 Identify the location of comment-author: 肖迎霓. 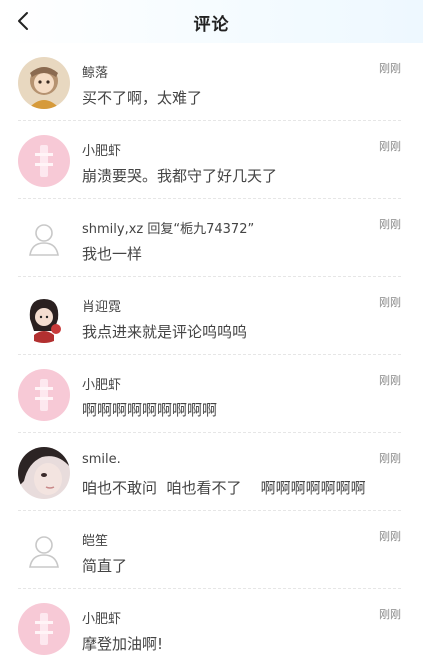
(101, 305).